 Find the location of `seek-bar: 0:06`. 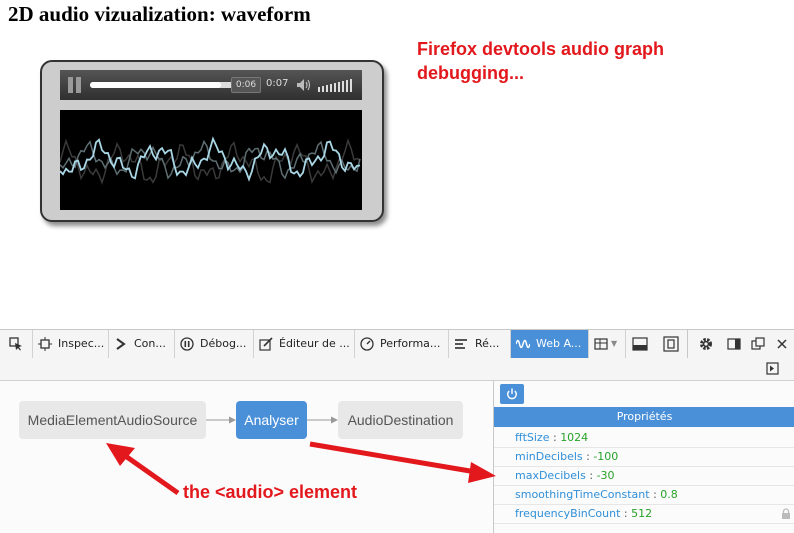

seek-bar: 0:06 is located at coordinates (175, 85).